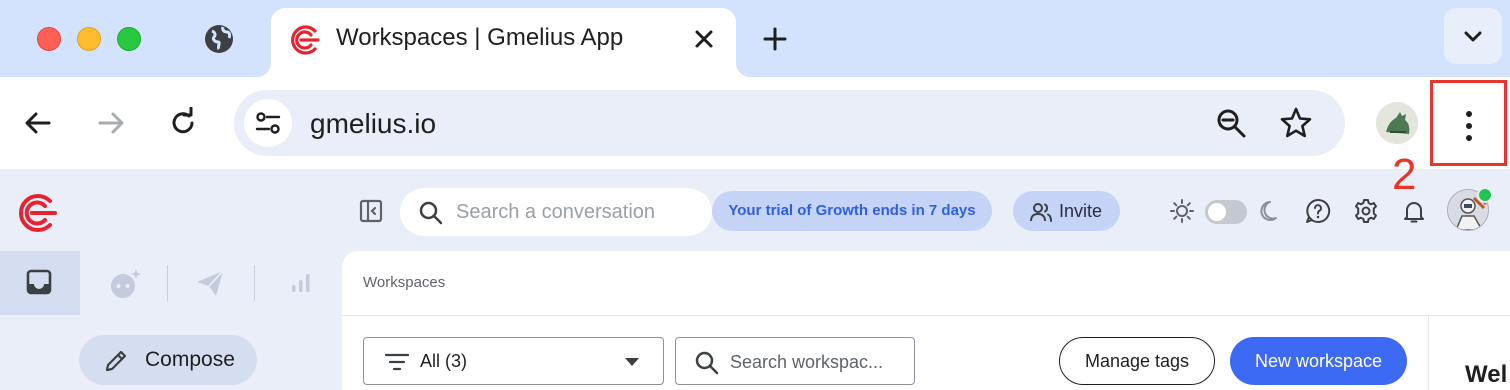 This screenshot has height=390, width=1510. What do you see at coordinates (818, 362) in the screenshot?
I see `workspace-search-input` at bounding box center [818, 362].